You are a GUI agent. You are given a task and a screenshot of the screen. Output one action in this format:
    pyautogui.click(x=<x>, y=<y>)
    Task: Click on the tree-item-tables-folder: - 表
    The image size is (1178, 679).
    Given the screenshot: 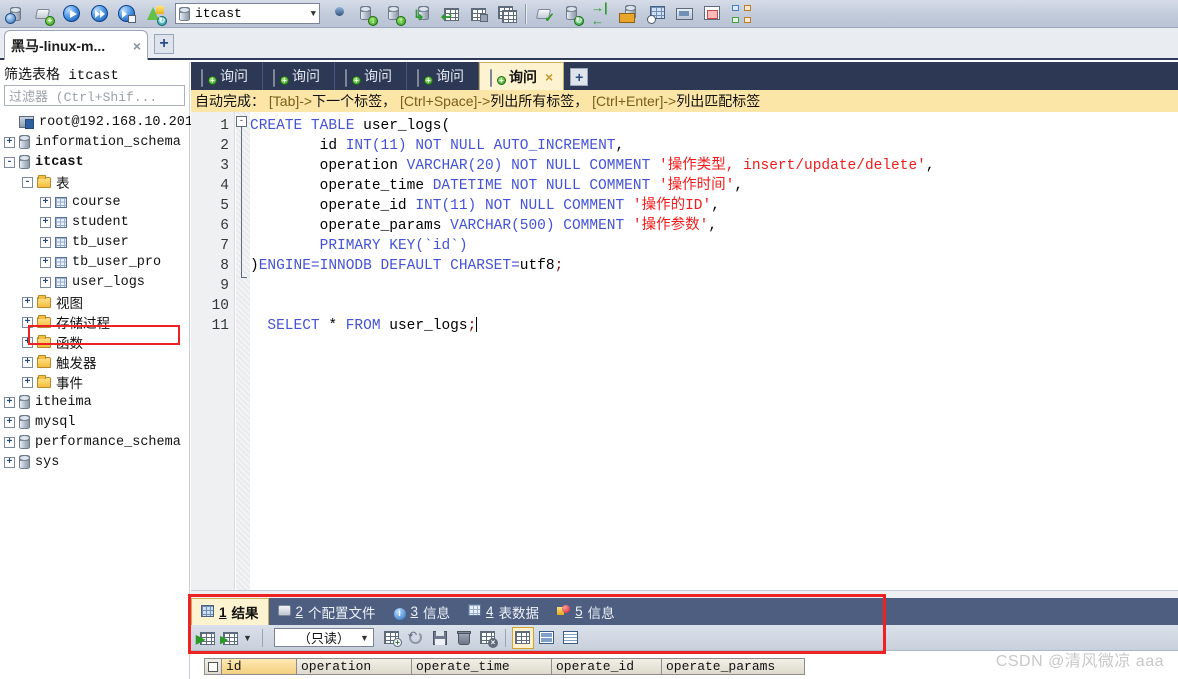 What is the action you would take?
    pyautogui.click(x=94, y=182)
    